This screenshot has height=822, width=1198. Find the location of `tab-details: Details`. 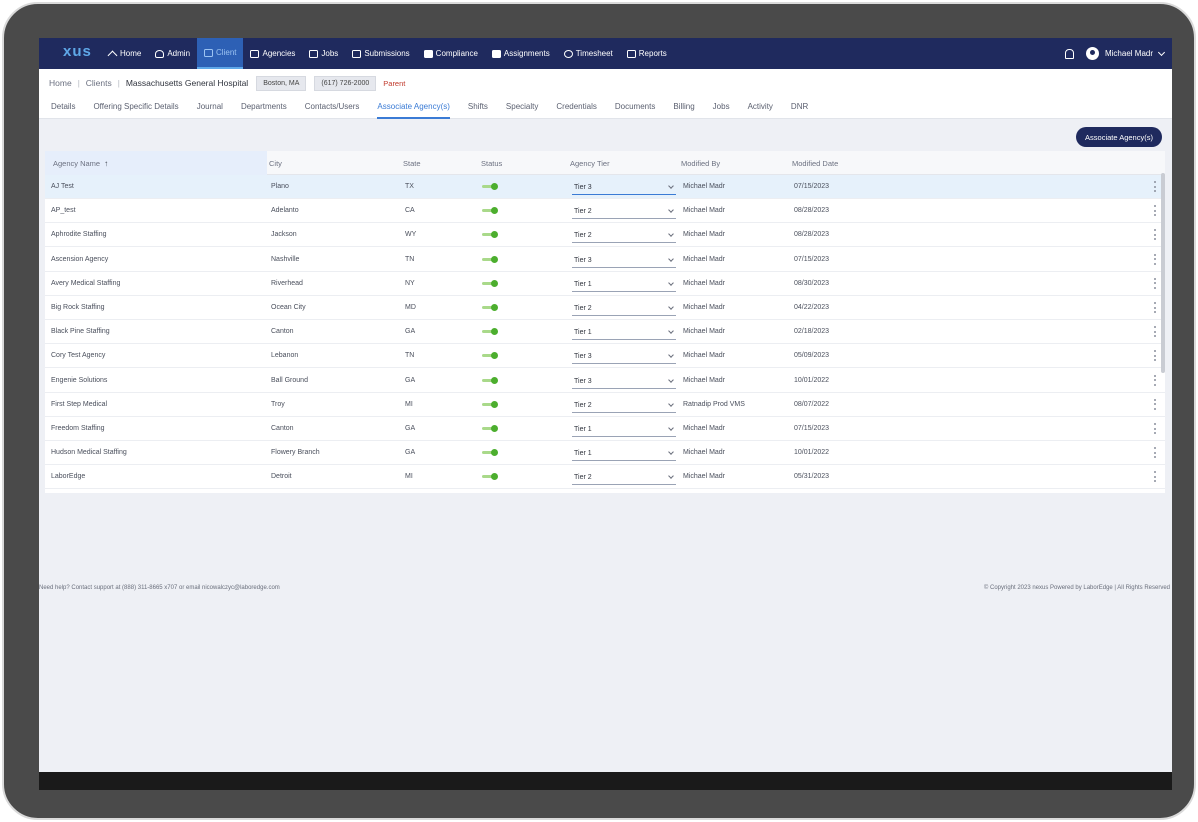

tab-details: Details is located at coordinates (63, 107).